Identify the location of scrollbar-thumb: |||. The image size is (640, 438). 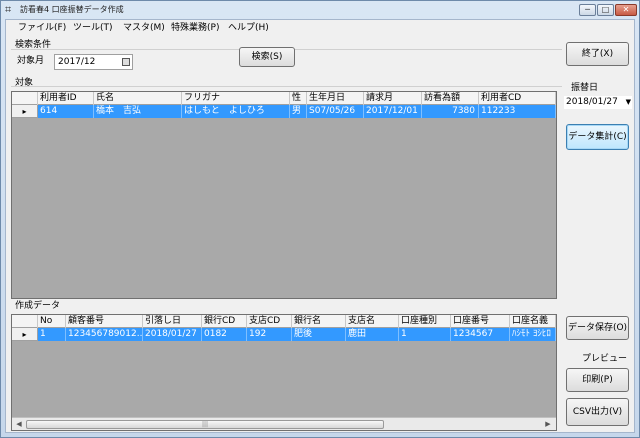
(205, 424).